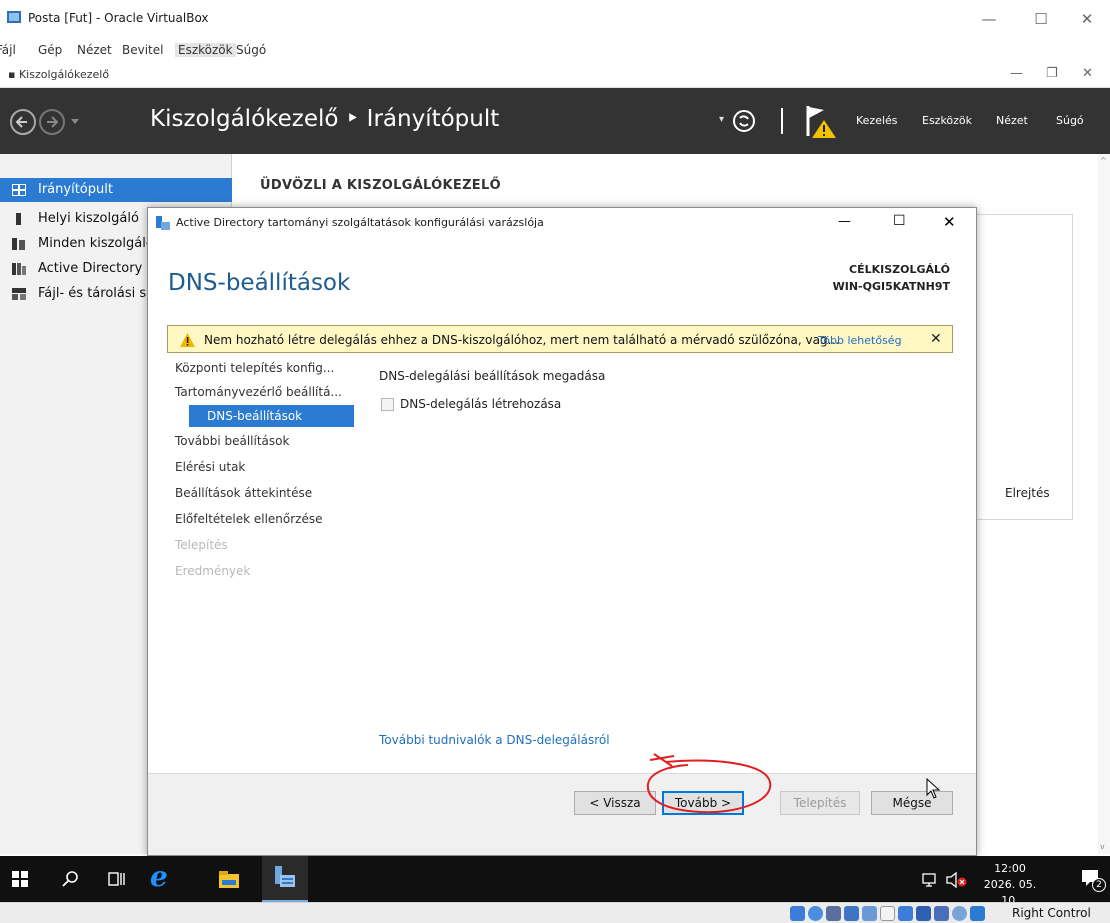 This screenshot has width=1110, height=923. I want to click on header-menu-view: Nézet, so click(1012, 120).